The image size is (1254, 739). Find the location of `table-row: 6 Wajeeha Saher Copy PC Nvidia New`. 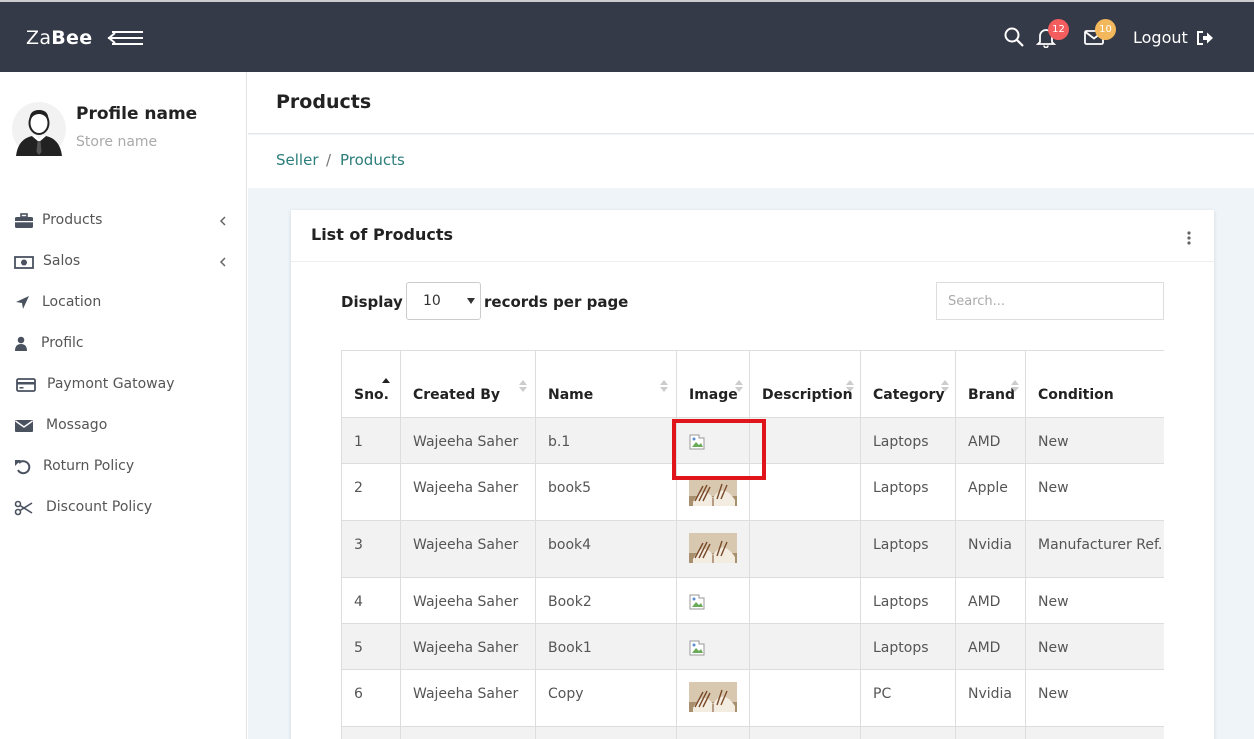

table-row: 6 Wajeeha Saher Copy PC Nvidia New is located at coordinates (752, 698).